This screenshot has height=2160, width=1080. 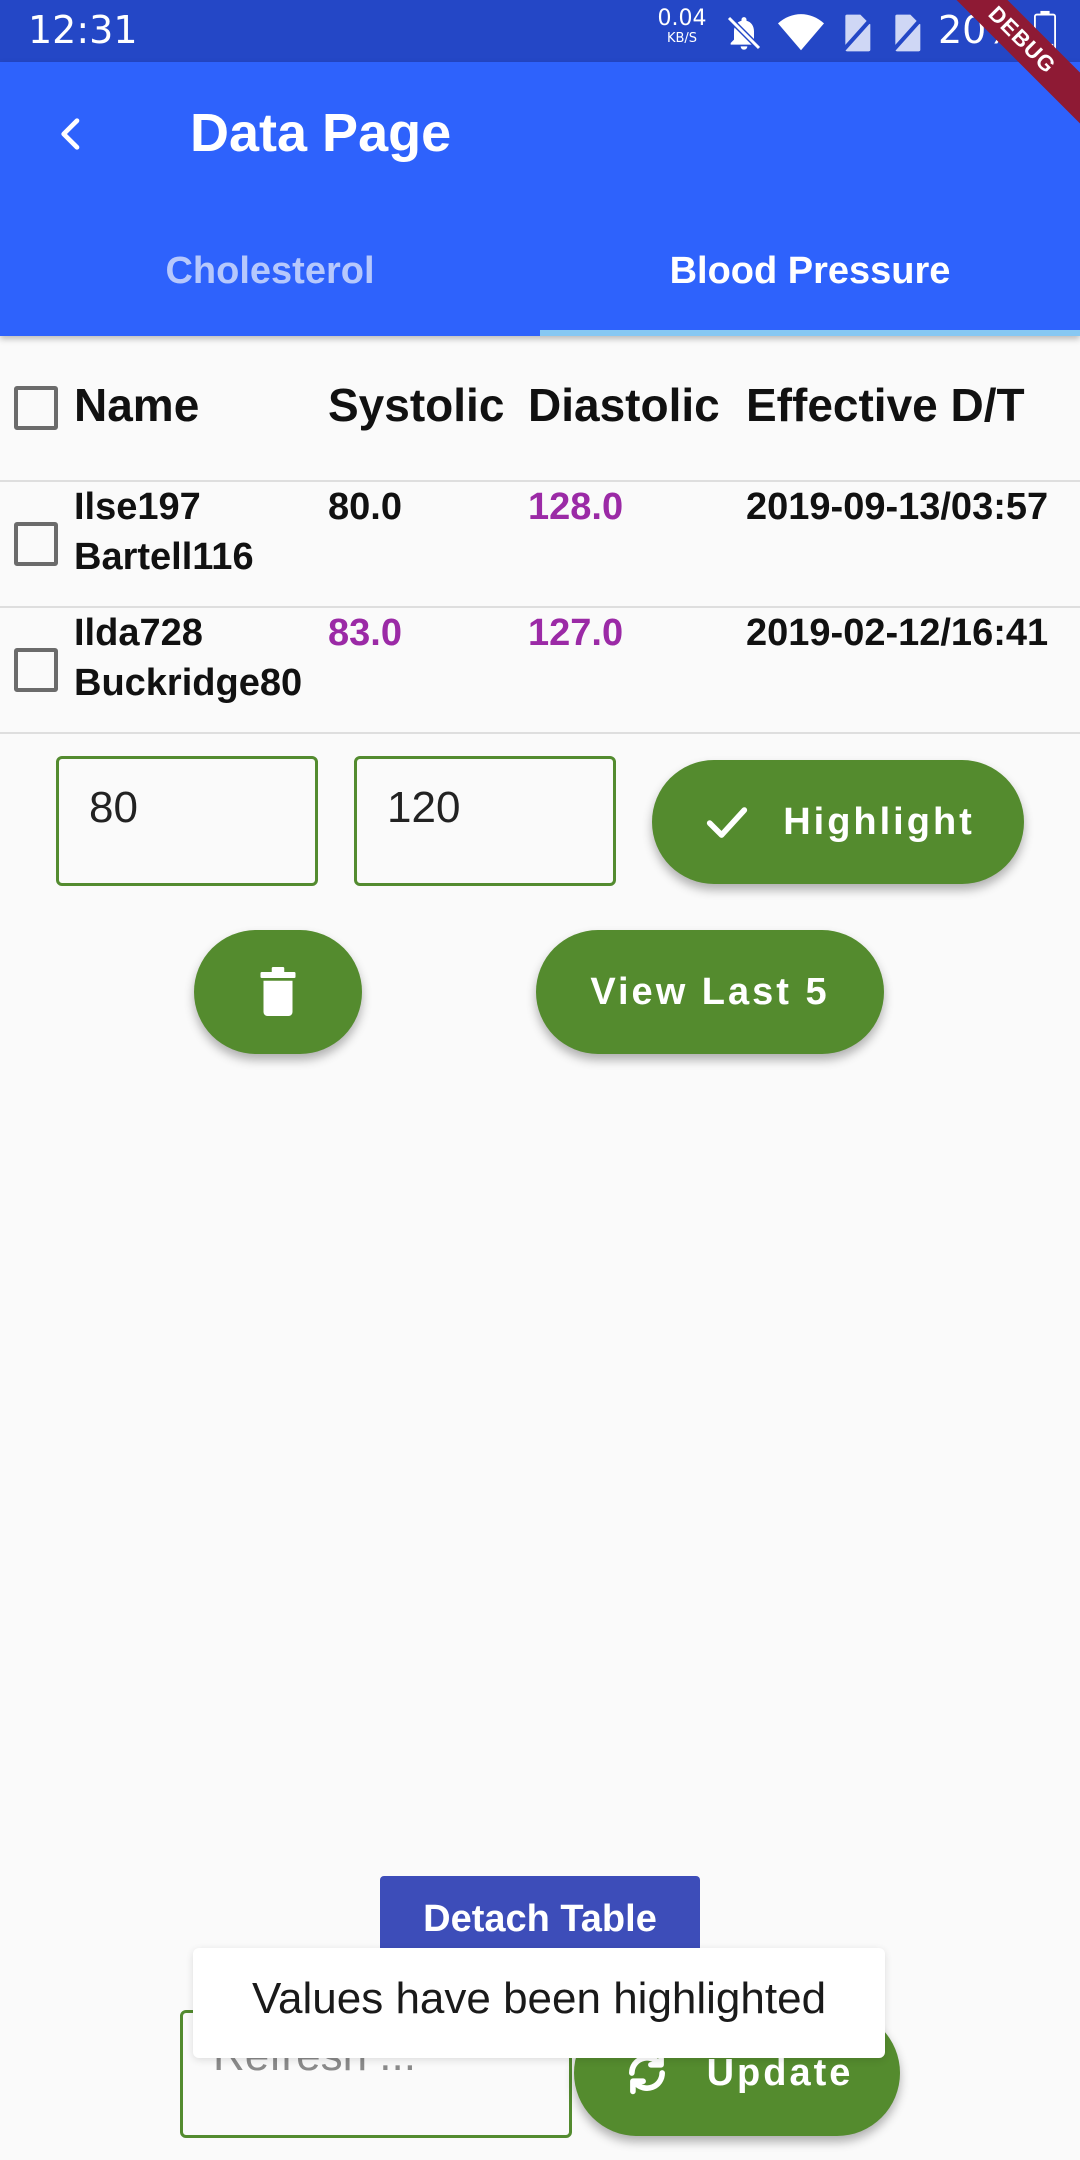 I want to click on status-time: 12:31, so click(x=83, y=30).